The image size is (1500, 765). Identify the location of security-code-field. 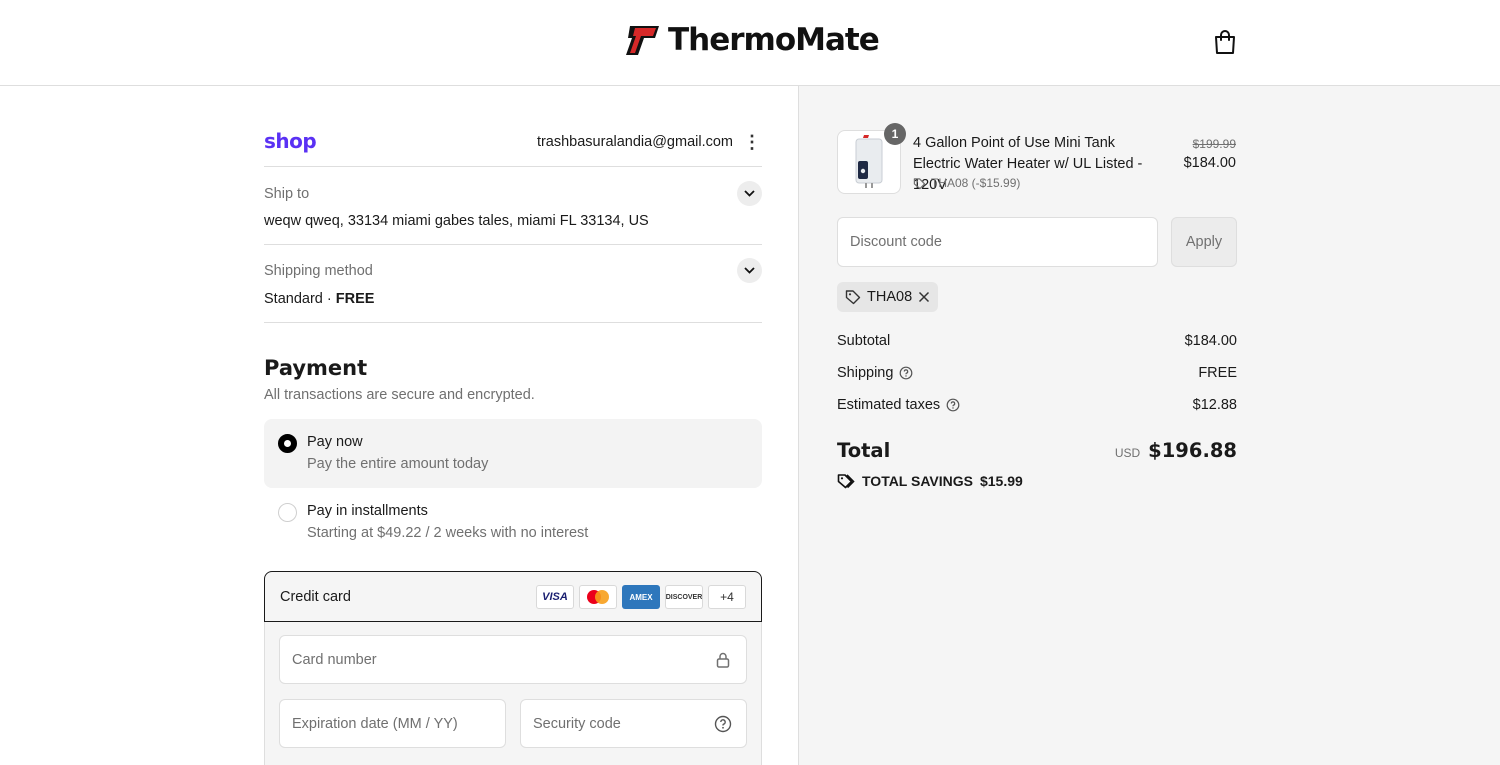
(633, 723).